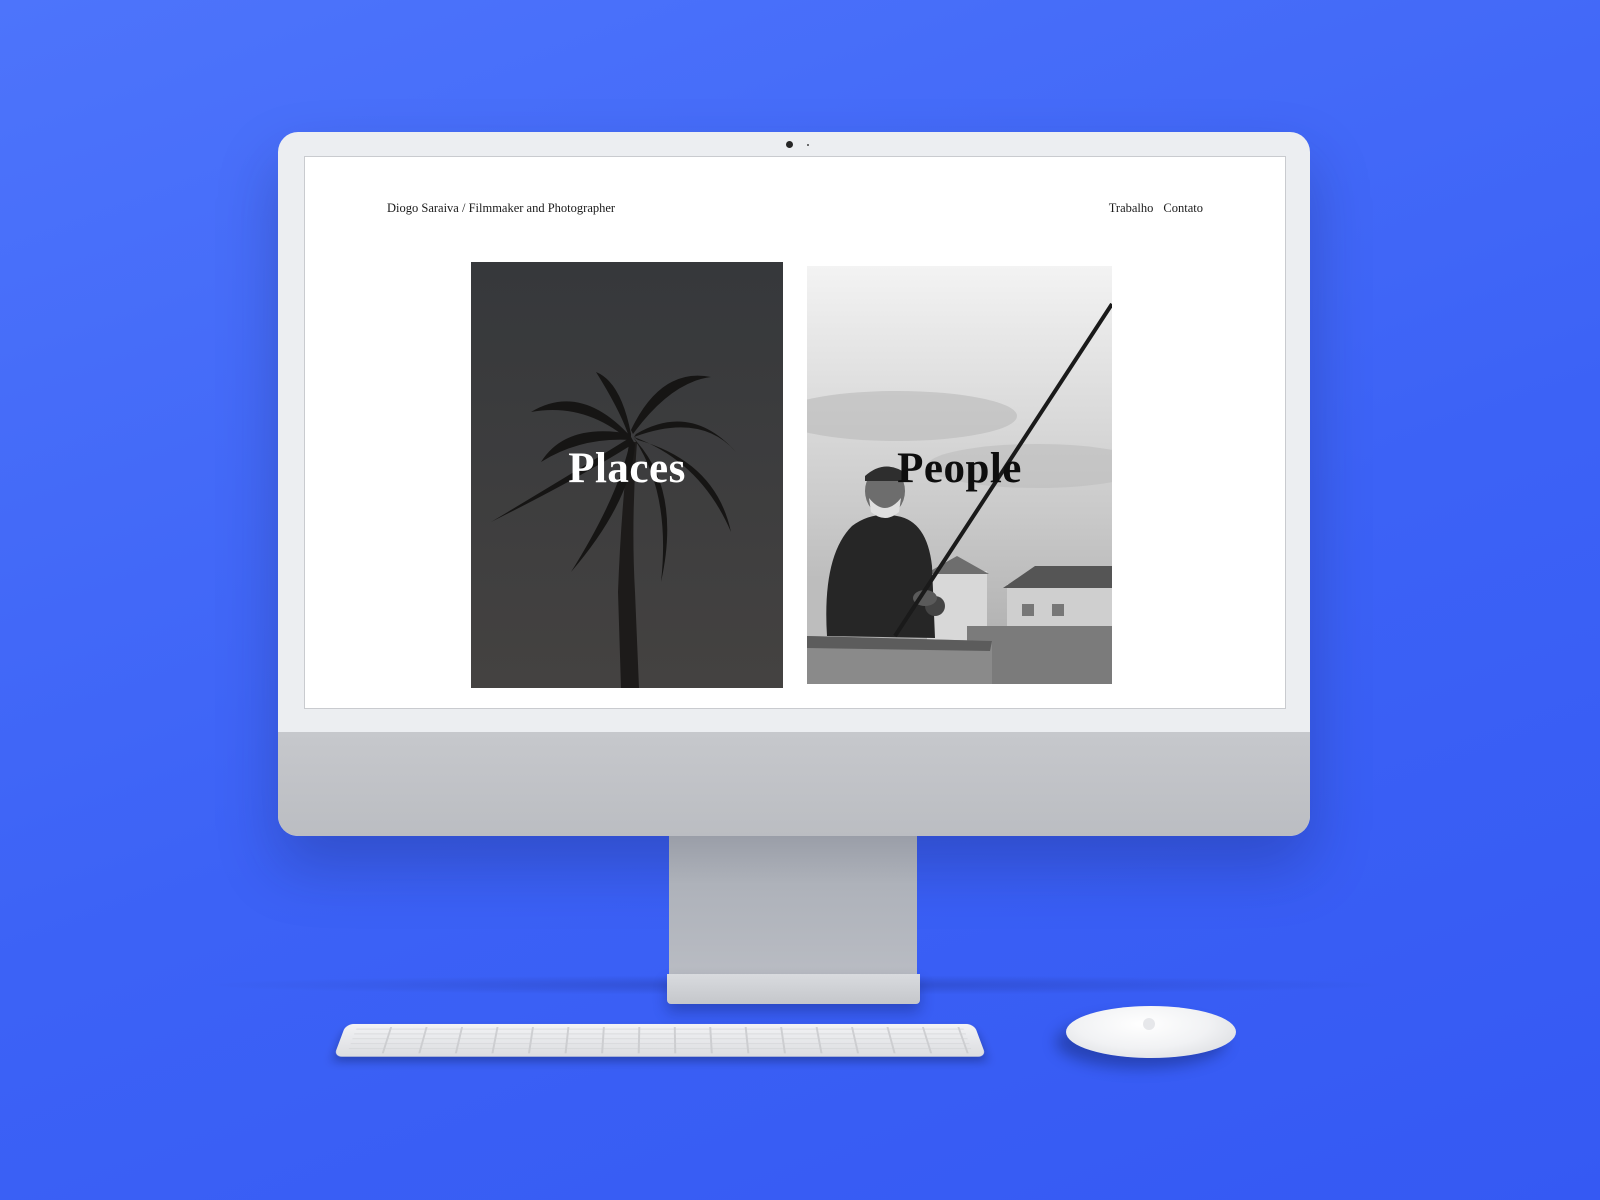 Image resolution: width=1600 pixels, height=1200 pixels. I want to click on card-label-places: Places, so click(627, 468).